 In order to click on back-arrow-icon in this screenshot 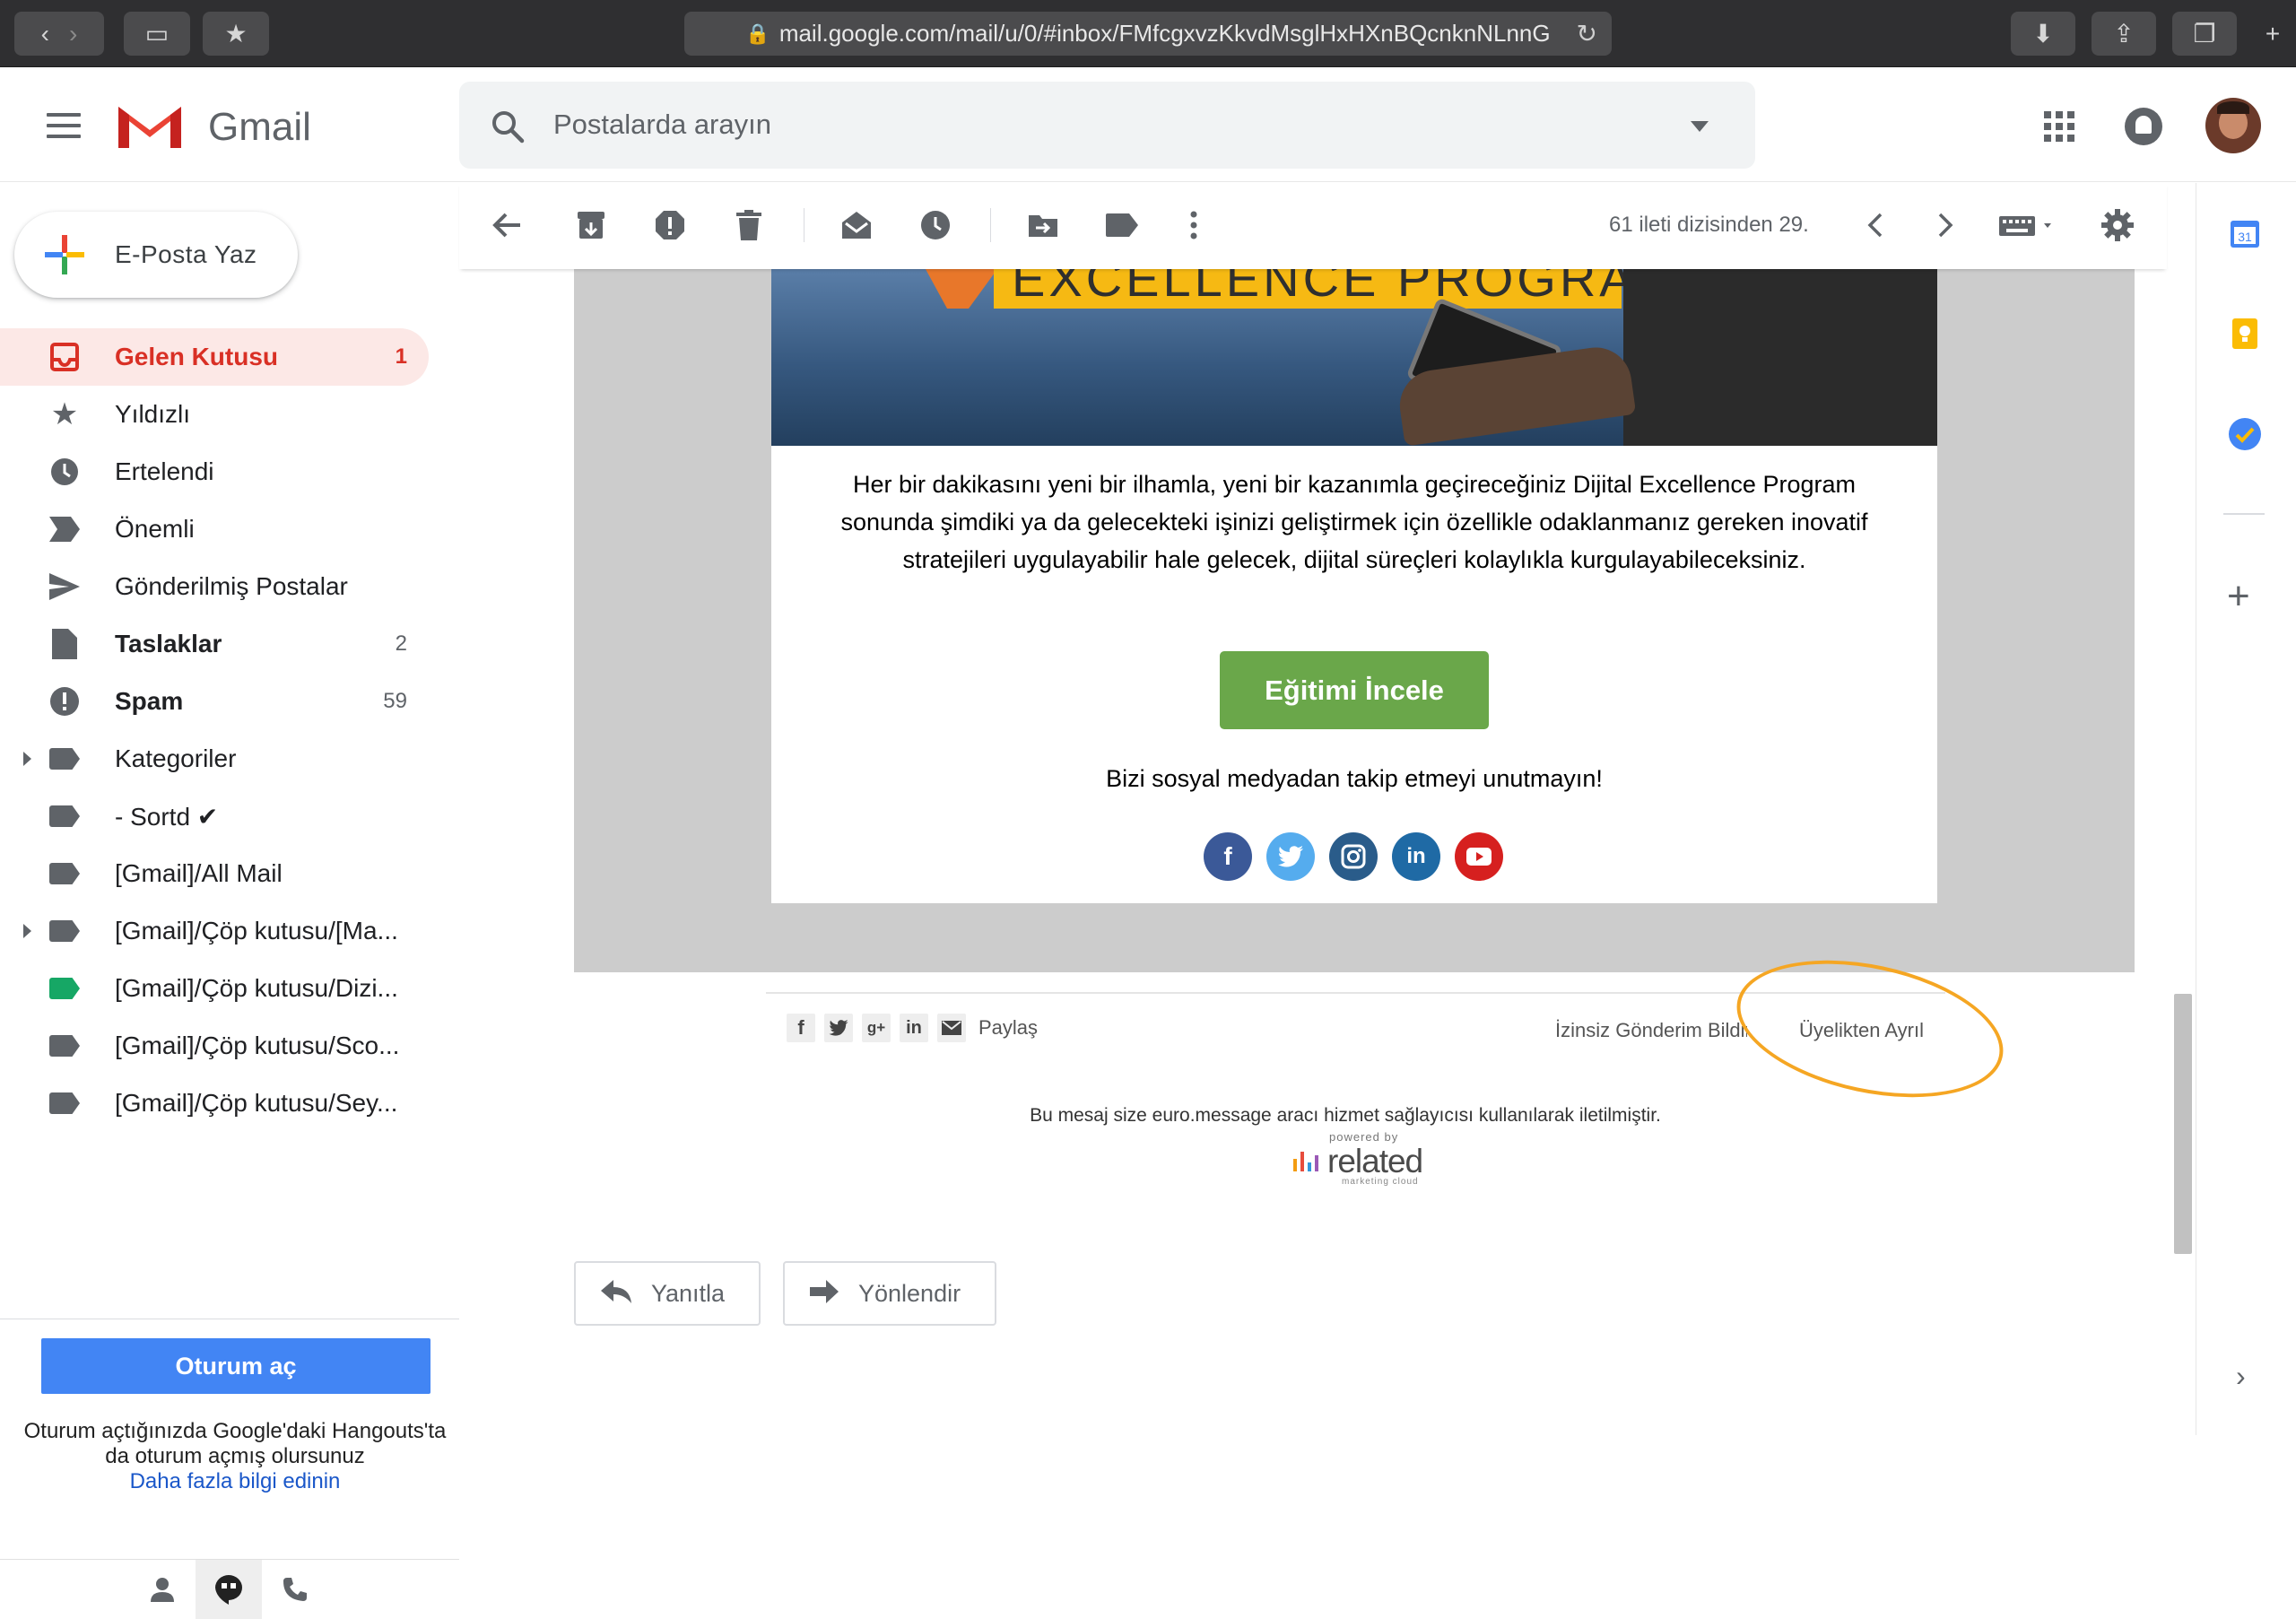, I will do `click(506, 225)`.